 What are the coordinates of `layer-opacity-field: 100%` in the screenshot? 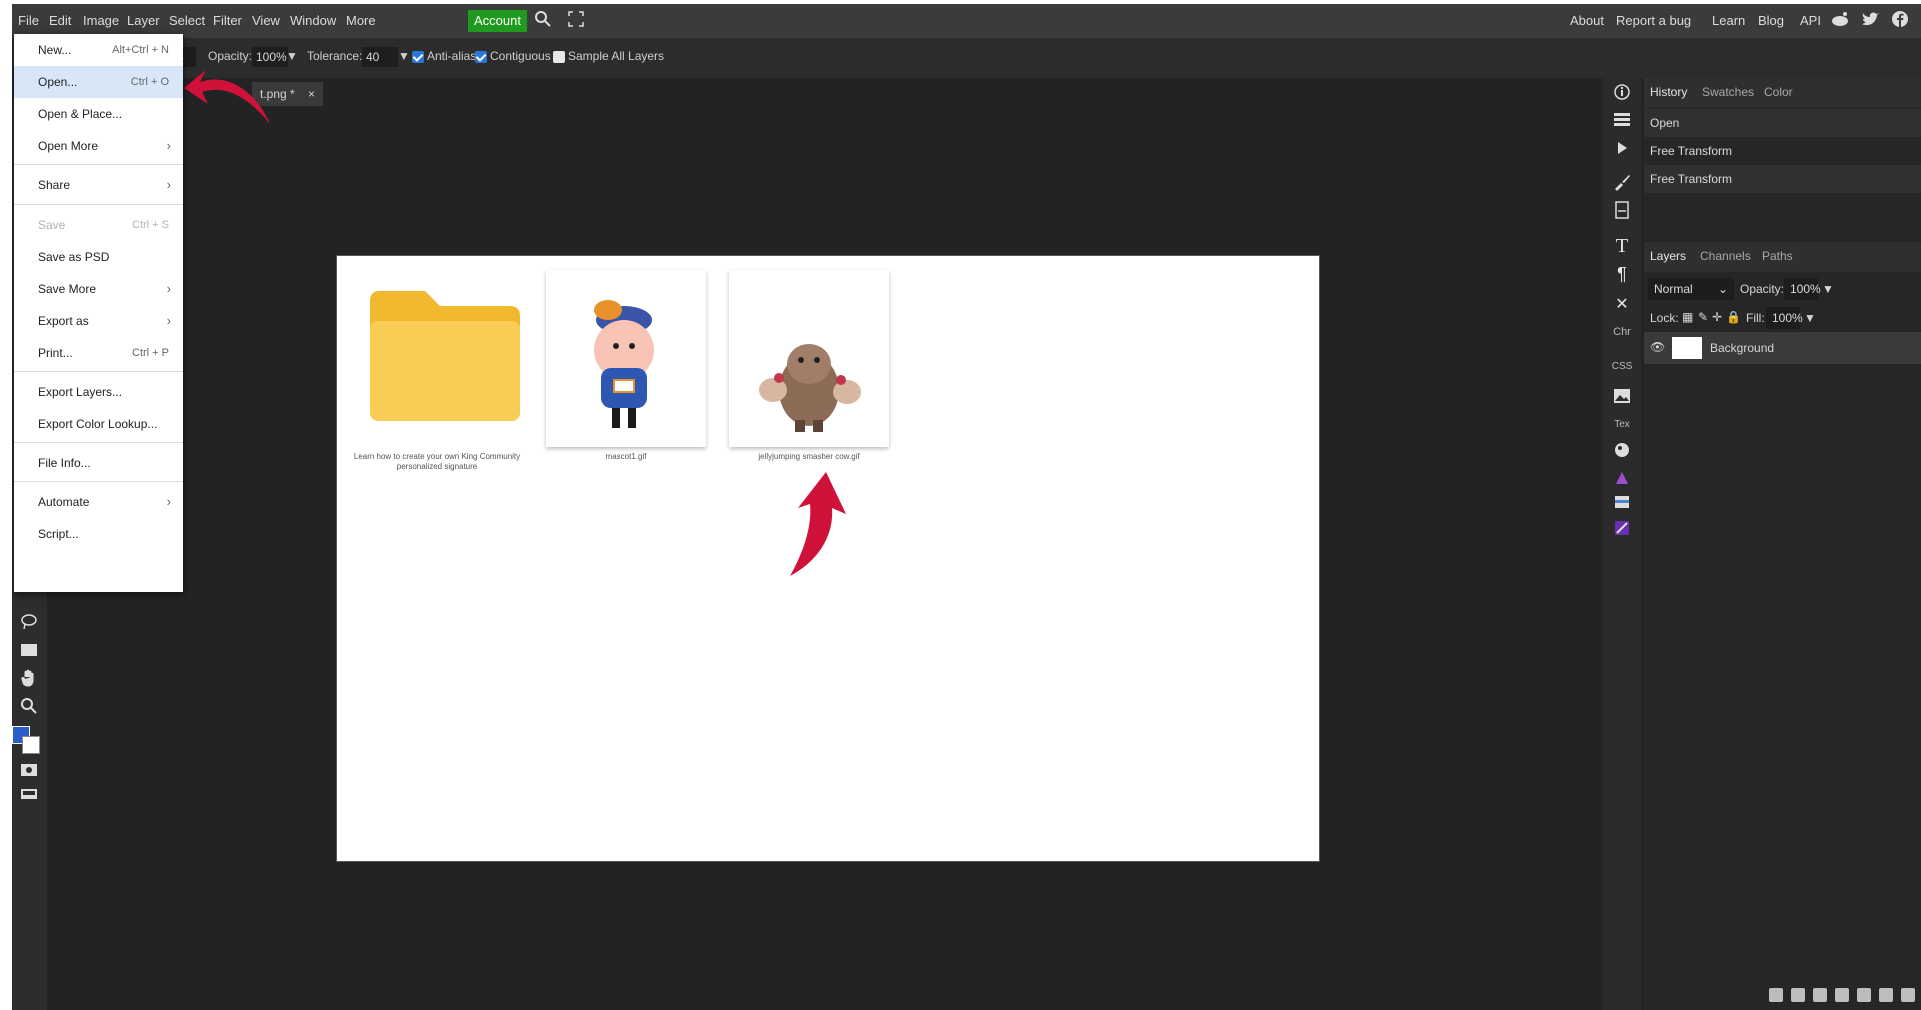 It's located at (1802, 289).